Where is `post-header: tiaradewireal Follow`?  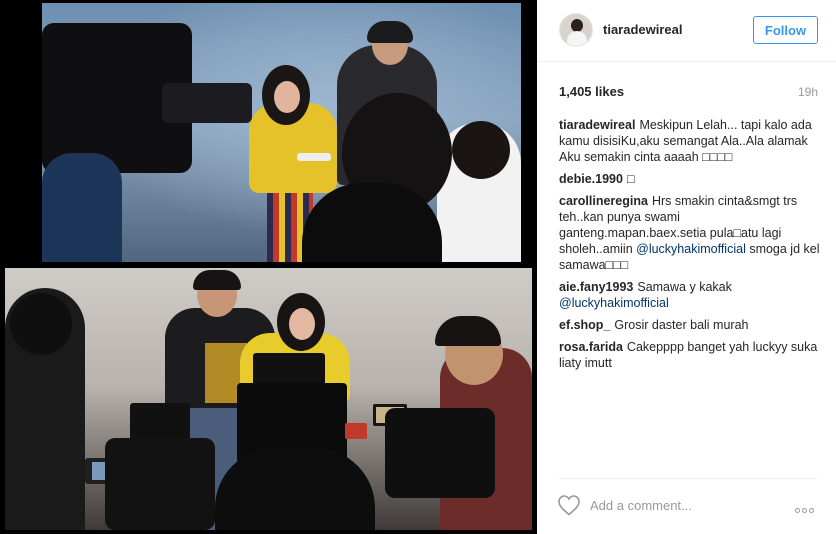 post-header: tiaradewireal Follow is located at coordinates (686, 31).